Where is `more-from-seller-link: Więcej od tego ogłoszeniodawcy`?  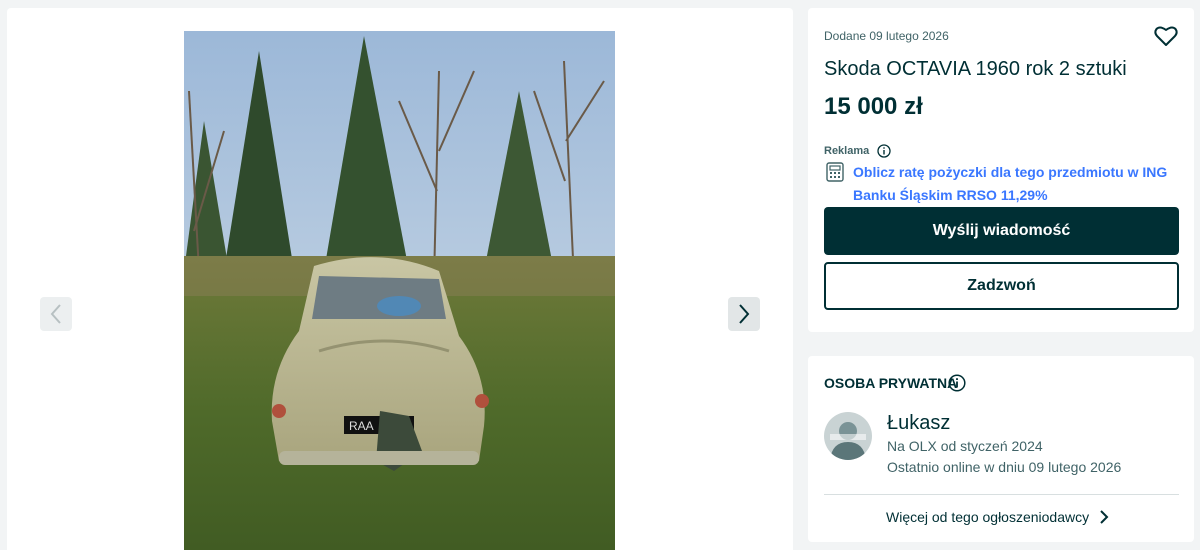 more-from-seller-link: Więcej od tego ogłoszeniodawcy is located at coordinates (997, 517).